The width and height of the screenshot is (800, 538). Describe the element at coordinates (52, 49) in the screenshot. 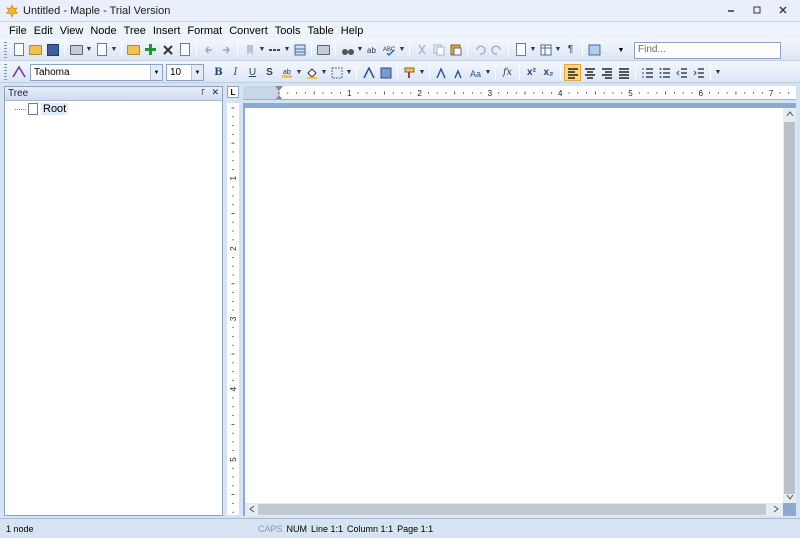

I see `save-button` at that location.